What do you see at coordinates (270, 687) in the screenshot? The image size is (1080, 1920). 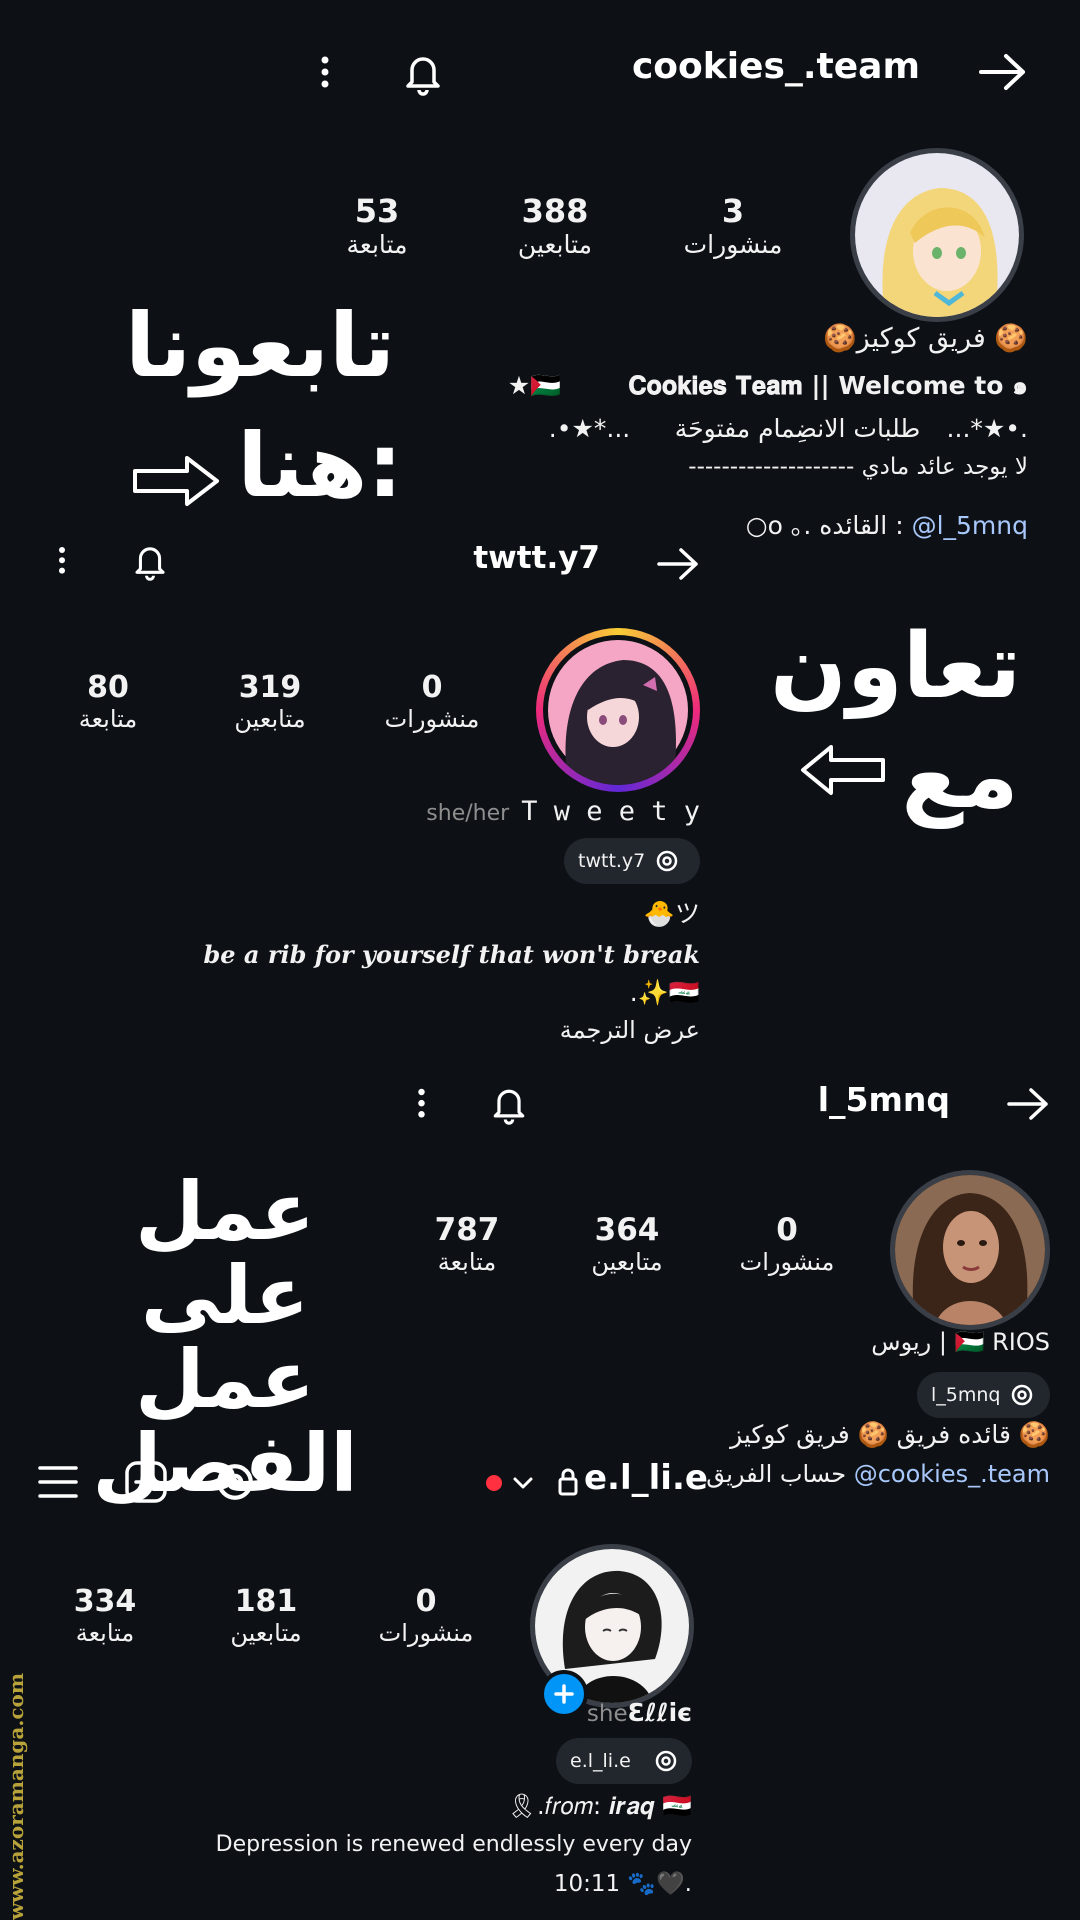 I see `stat-value: 319` at bounding box center [270, 687].